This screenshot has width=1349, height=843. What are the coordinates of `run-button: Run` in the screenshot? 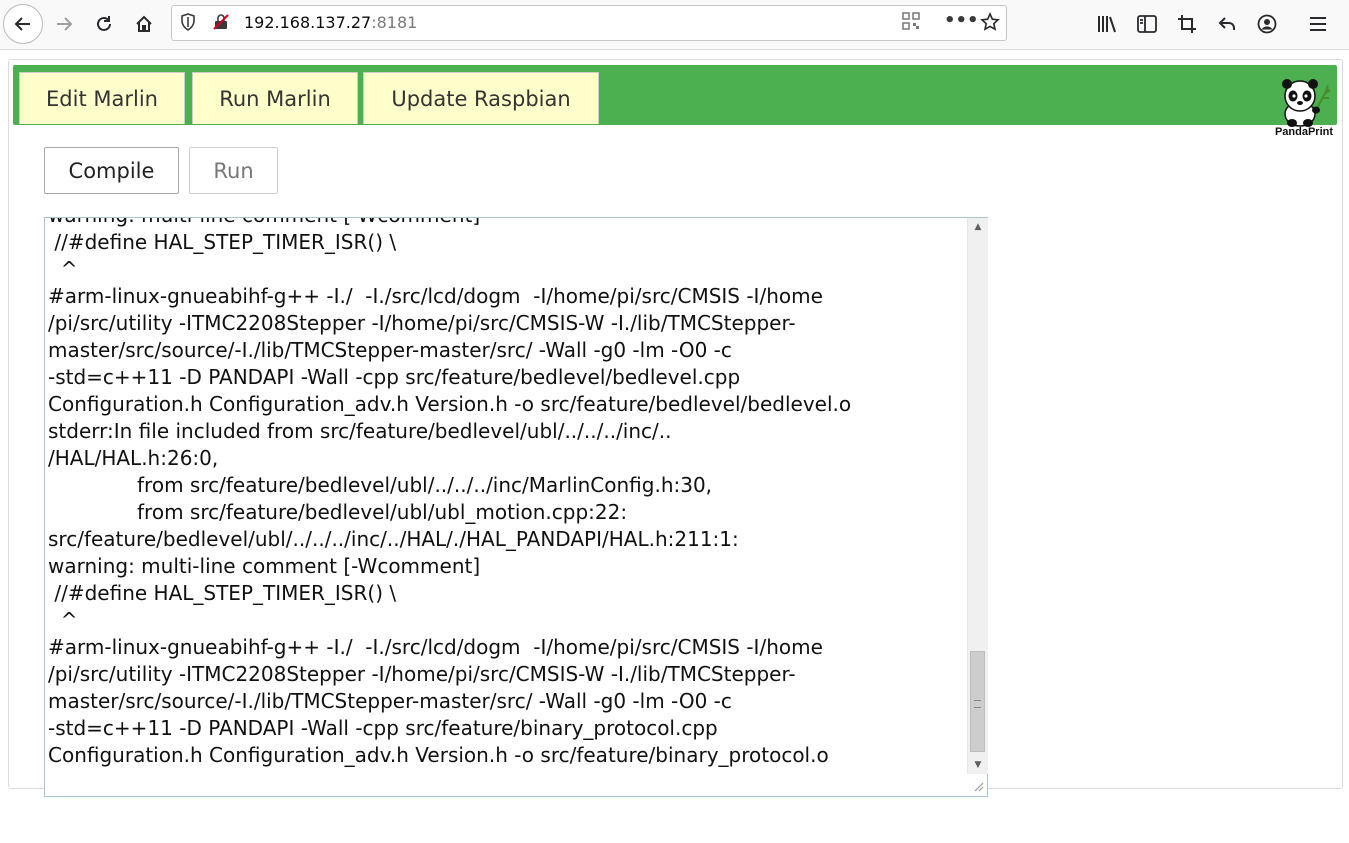 It's located at (233, 170).